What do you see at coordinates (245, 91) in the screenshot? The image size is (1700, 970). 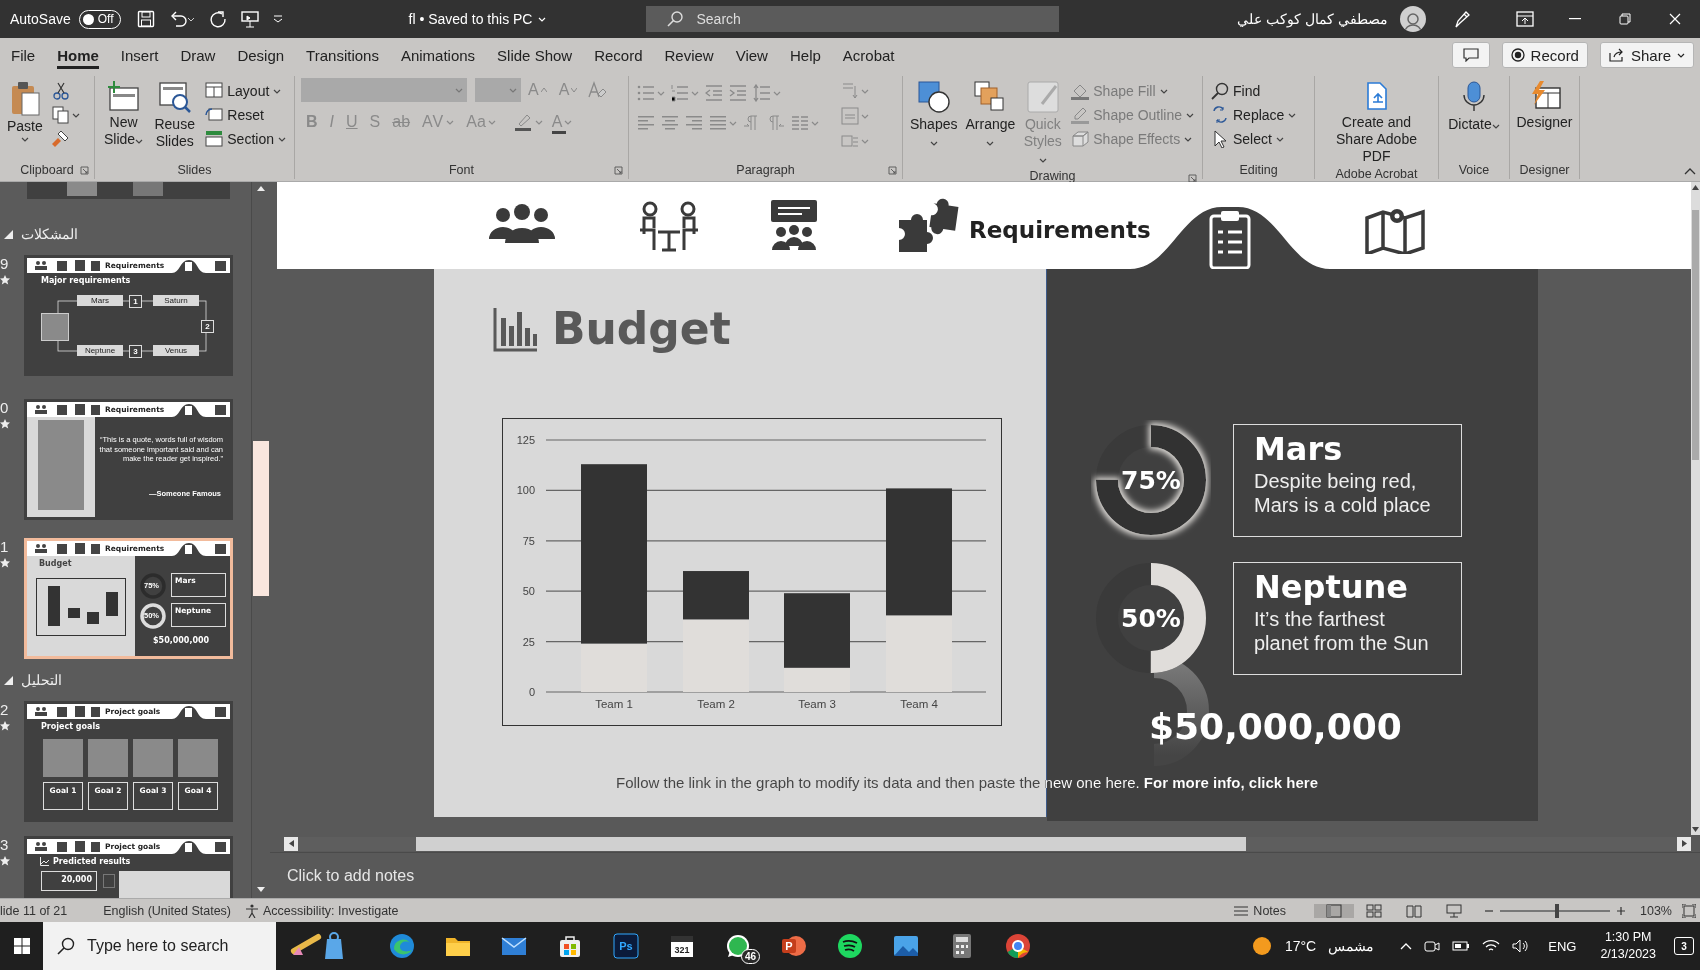 I see `ribbon-button: Layout` at bounding box center [245, 91].